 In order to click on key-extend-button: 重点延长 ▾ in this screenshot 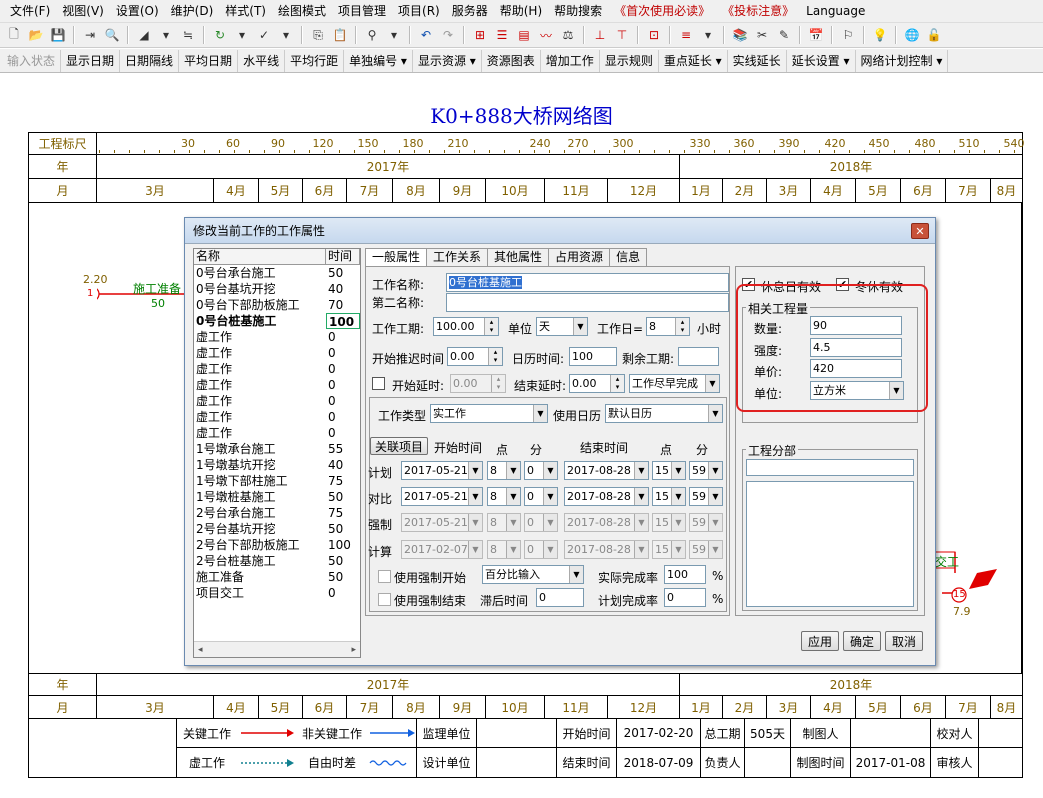, I will do `click(693, 60)`.